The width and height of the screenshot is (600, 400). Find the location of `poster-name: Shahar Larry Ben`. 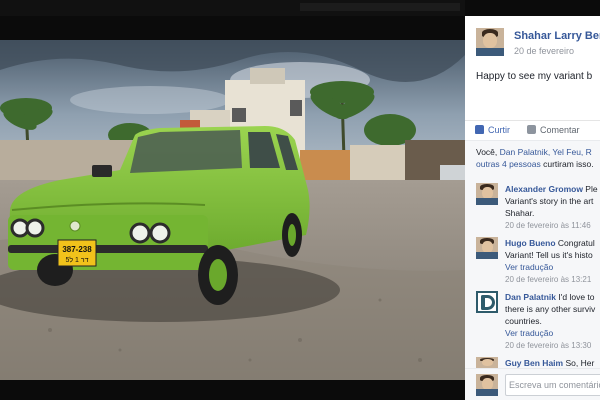

poster-name: Shahar Larry Ben is located at coordinates (557, 36).